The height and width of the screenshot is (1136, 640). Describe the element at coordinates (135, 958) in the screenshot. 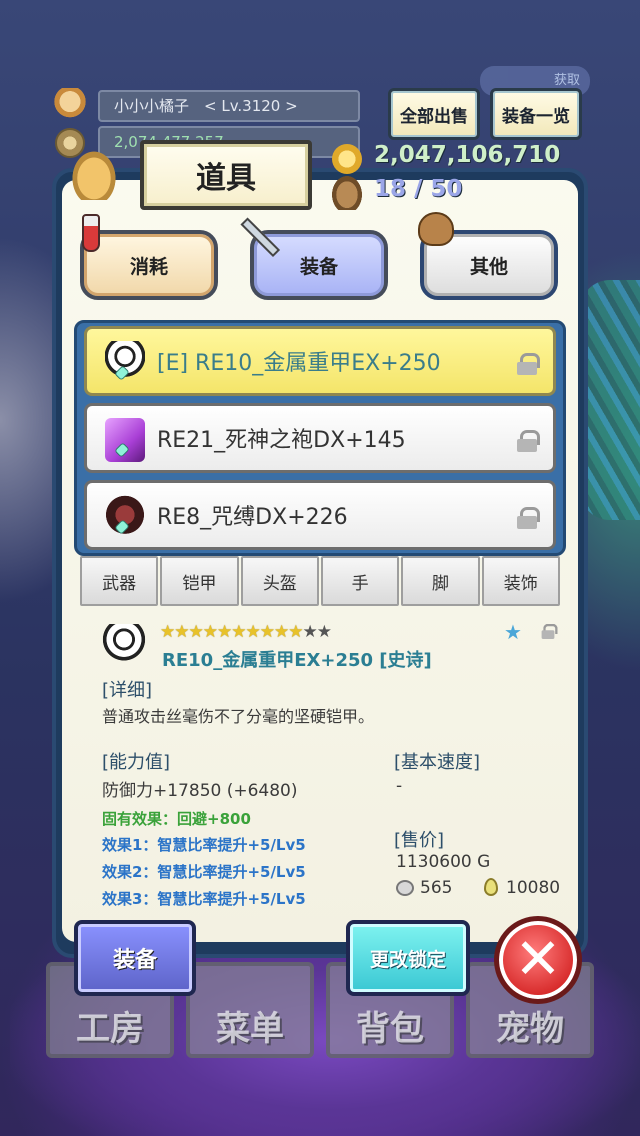

I see `equip-button: 装备` at that location.